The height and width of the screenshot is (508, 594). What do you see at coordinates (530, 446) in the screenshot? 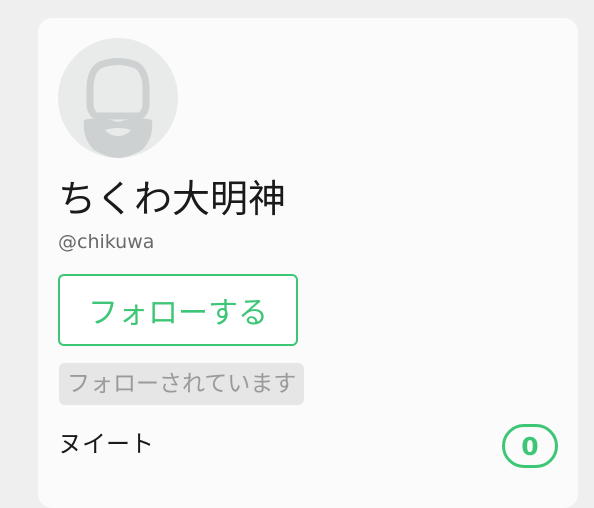
I see `tweets-count-badge: 0` at bounding box center [530, 446].